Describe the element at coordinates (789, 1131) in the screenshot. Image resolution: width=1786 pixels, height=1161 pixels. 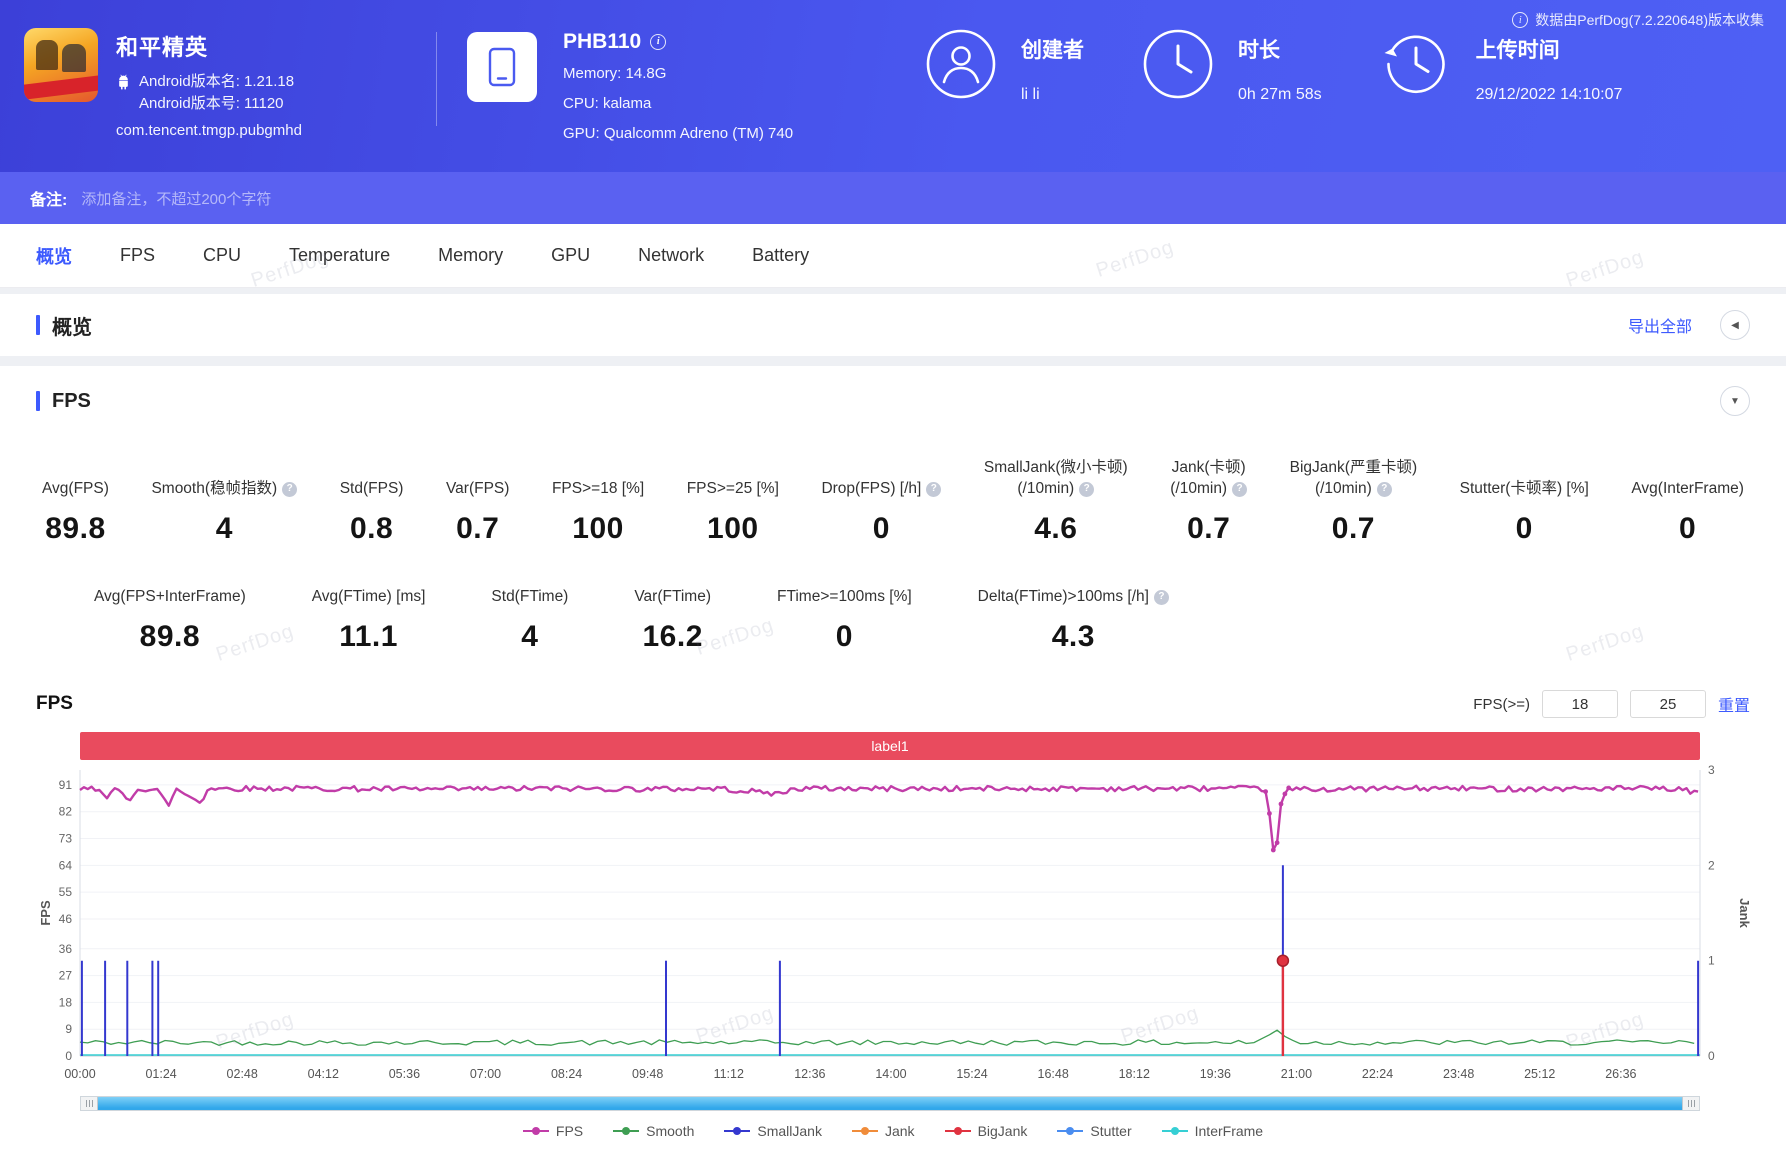
I see `legend-label: SmallJank` at that location.